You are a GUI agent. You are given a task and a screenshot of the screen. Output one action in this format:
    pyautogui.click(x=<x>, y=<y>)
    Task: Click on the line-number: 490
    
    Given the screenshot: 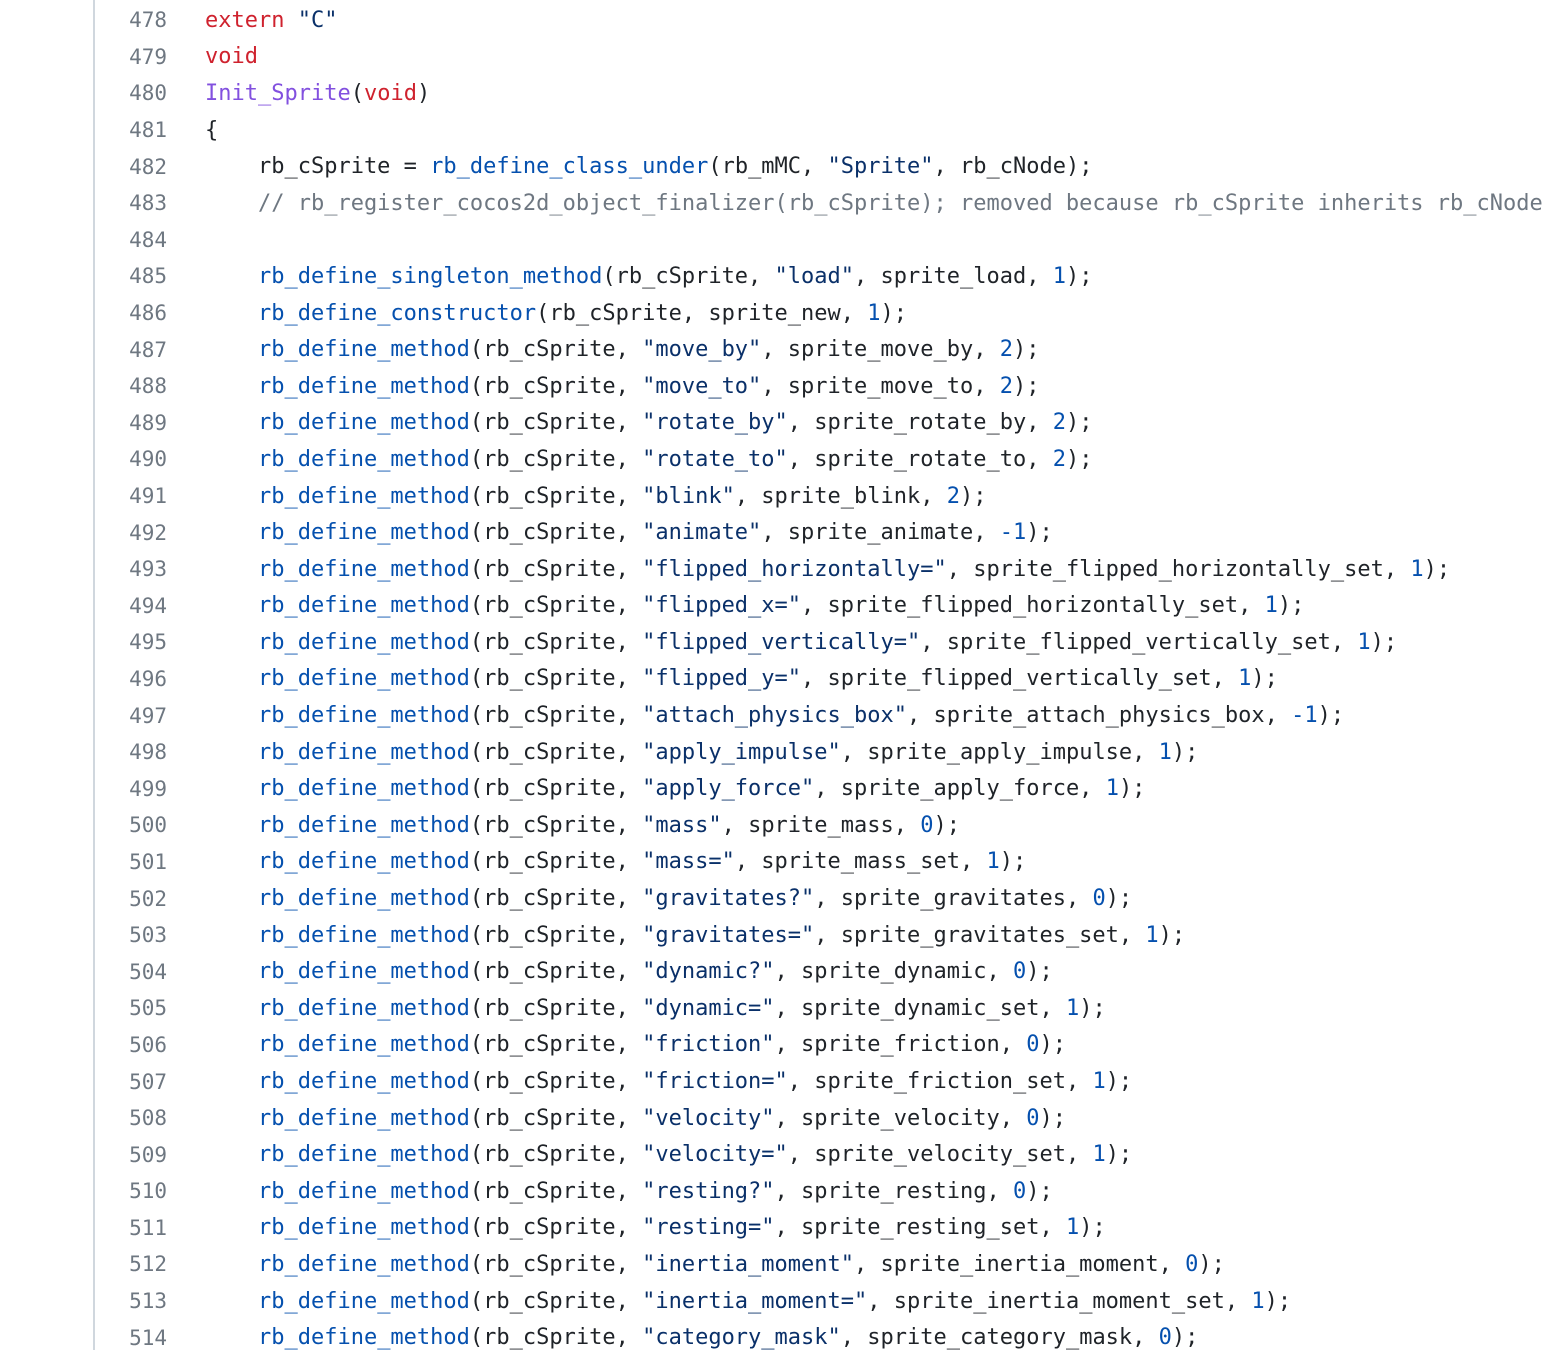 What is the action you would take?
    pyautogui.click(x=131, y=459)
    